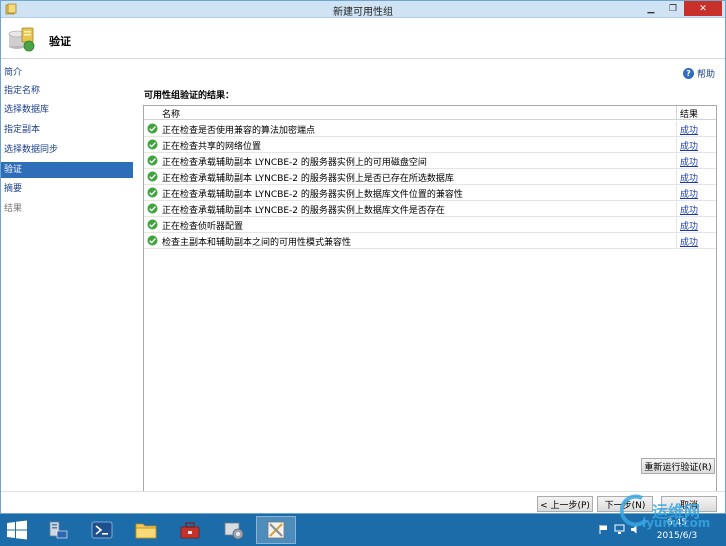 This screenshot has height=546, width=726. I want to click on sidebar-item-summary: 摘要, so click(67, 189).